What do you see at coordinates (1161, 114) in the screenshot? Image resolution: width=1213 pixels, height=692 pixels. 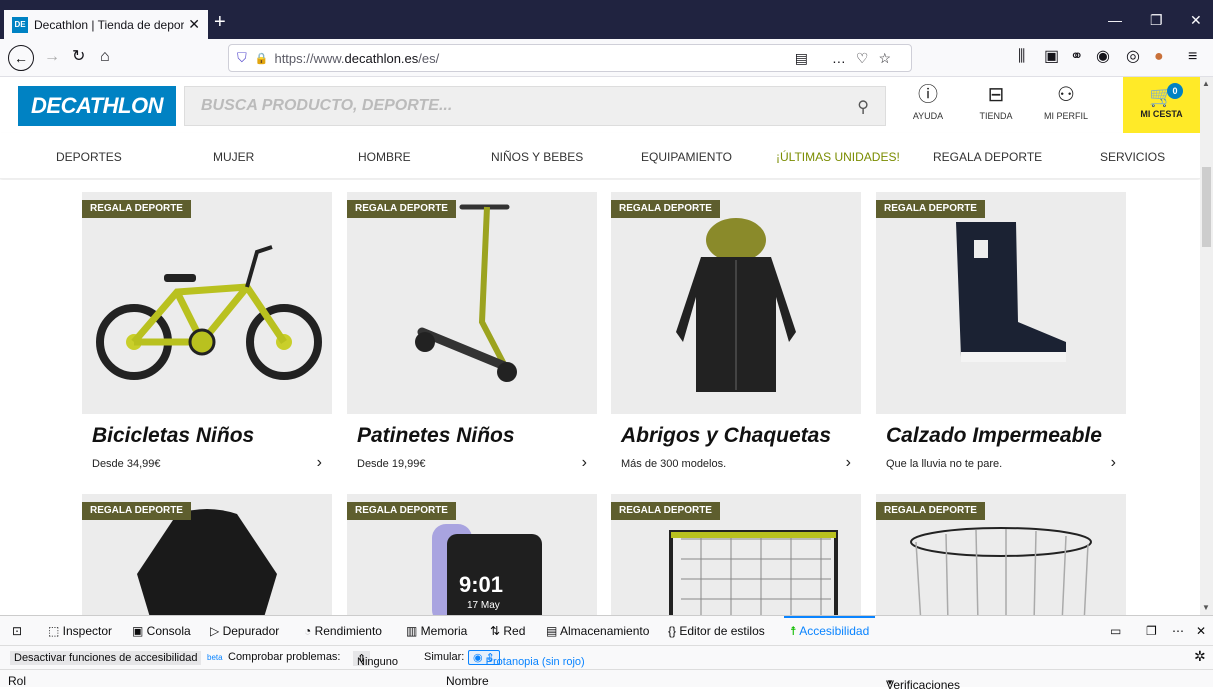 I see `cart-label: MI CESTA` at bounding box center [1161, 114].